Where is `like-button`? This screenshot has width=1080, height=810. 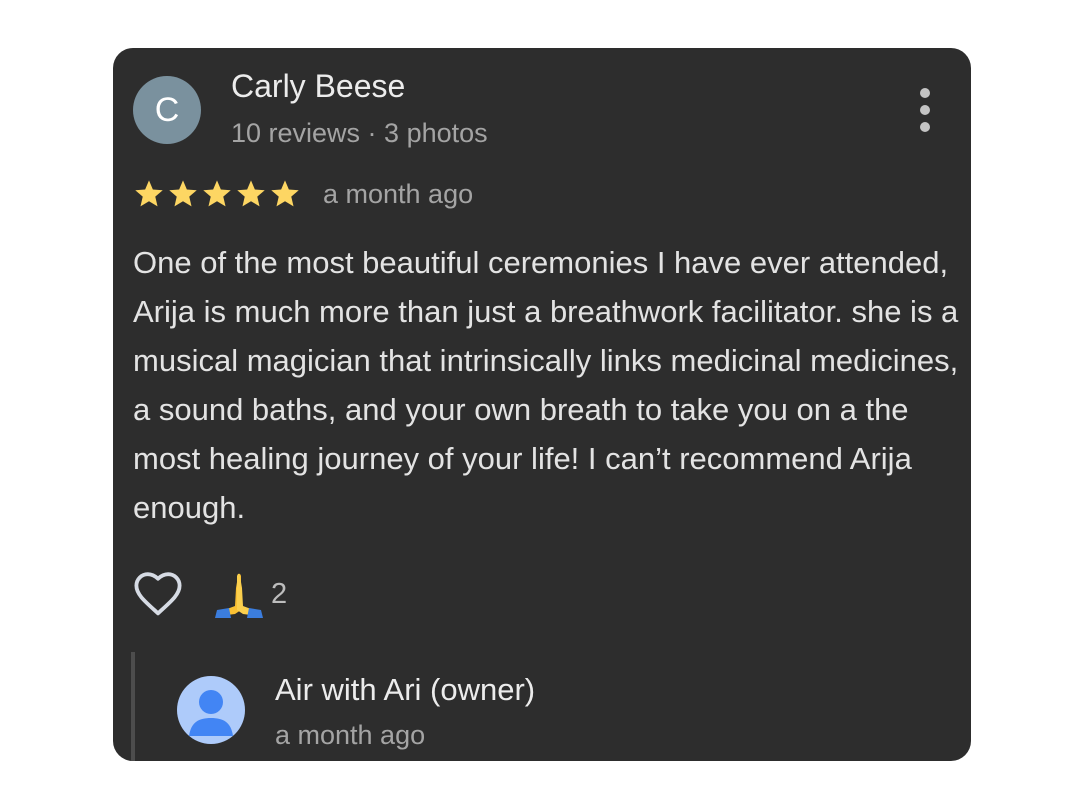
like-button is located at coordinates (158, 594).